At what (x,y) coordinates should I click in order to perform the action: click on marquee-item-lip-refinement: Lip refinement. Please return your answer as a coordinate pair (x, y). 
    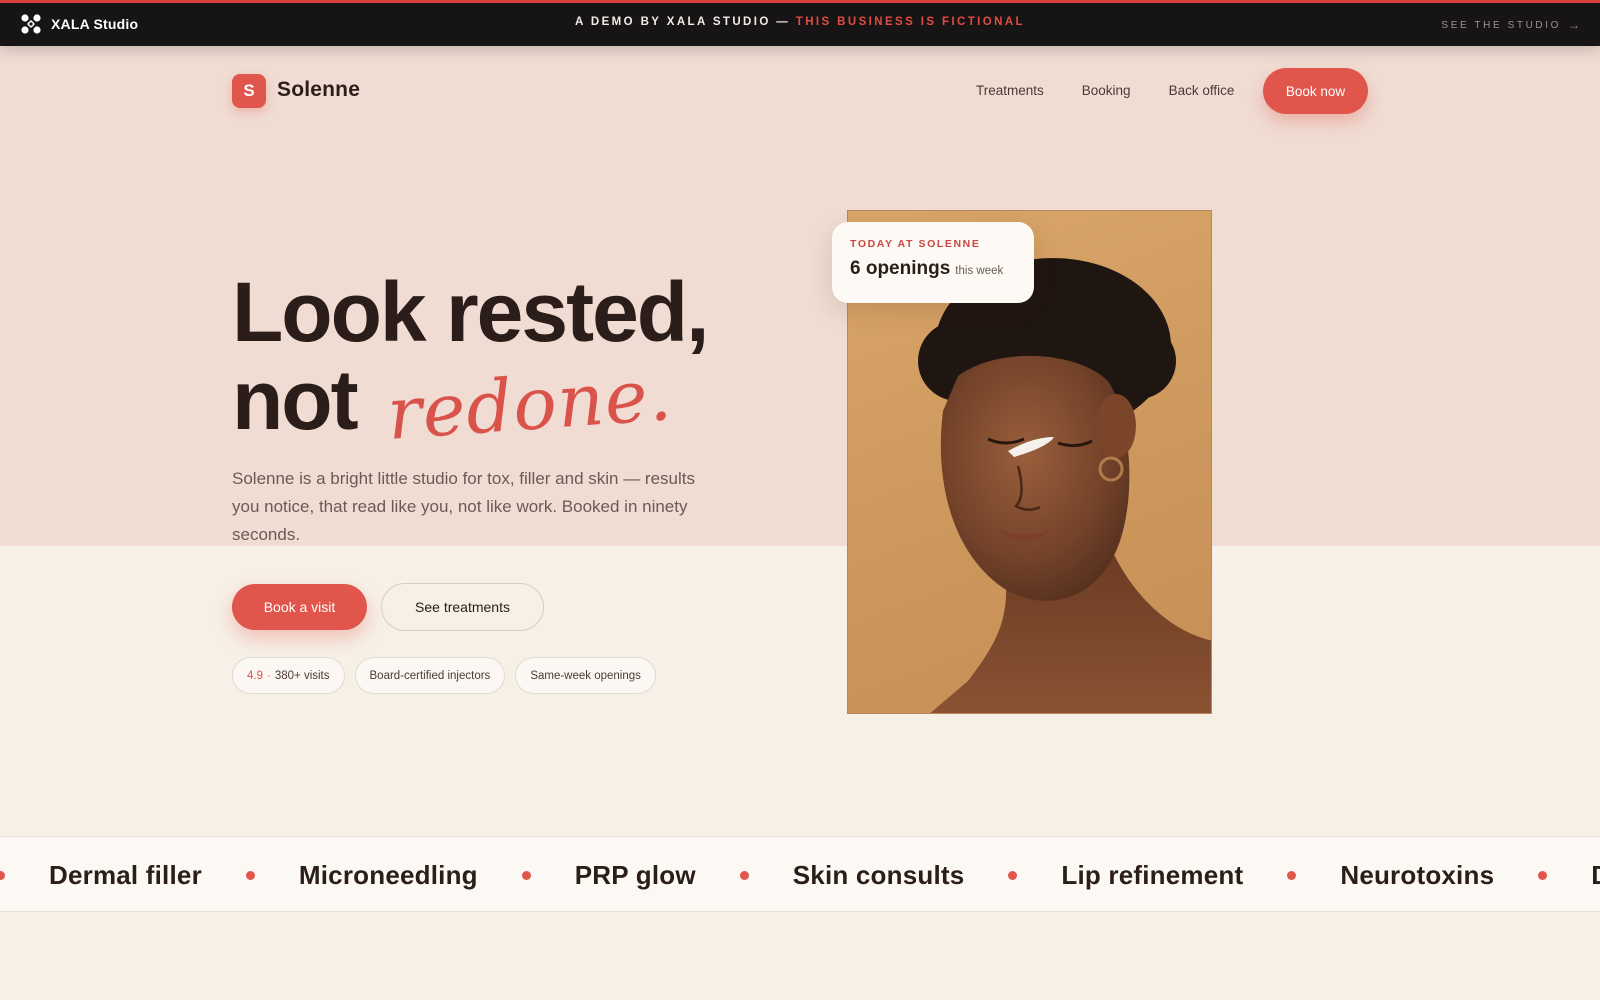
    Looking at the image, I should click on (1152, 874).